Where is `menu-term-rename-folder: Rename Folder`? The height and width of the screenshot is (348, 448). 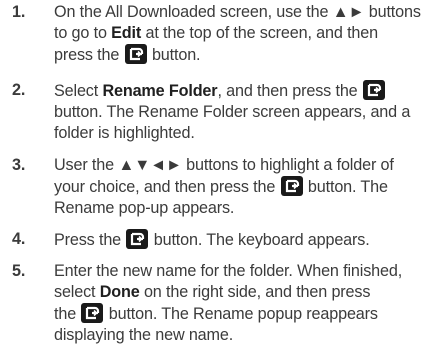 menu-term-rename-folder: Rename Folder is located at coordinates (160, 91).